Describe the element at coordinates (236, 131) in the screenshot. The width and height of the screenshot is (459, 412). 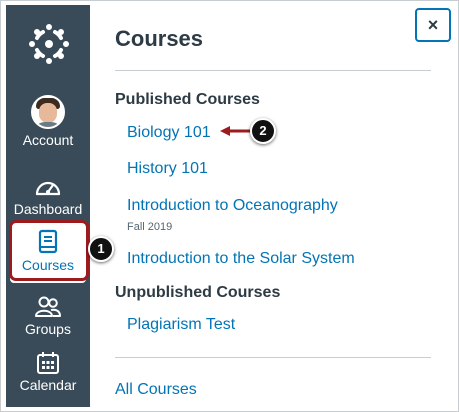
I see `callout-arrow-icon` at that location.